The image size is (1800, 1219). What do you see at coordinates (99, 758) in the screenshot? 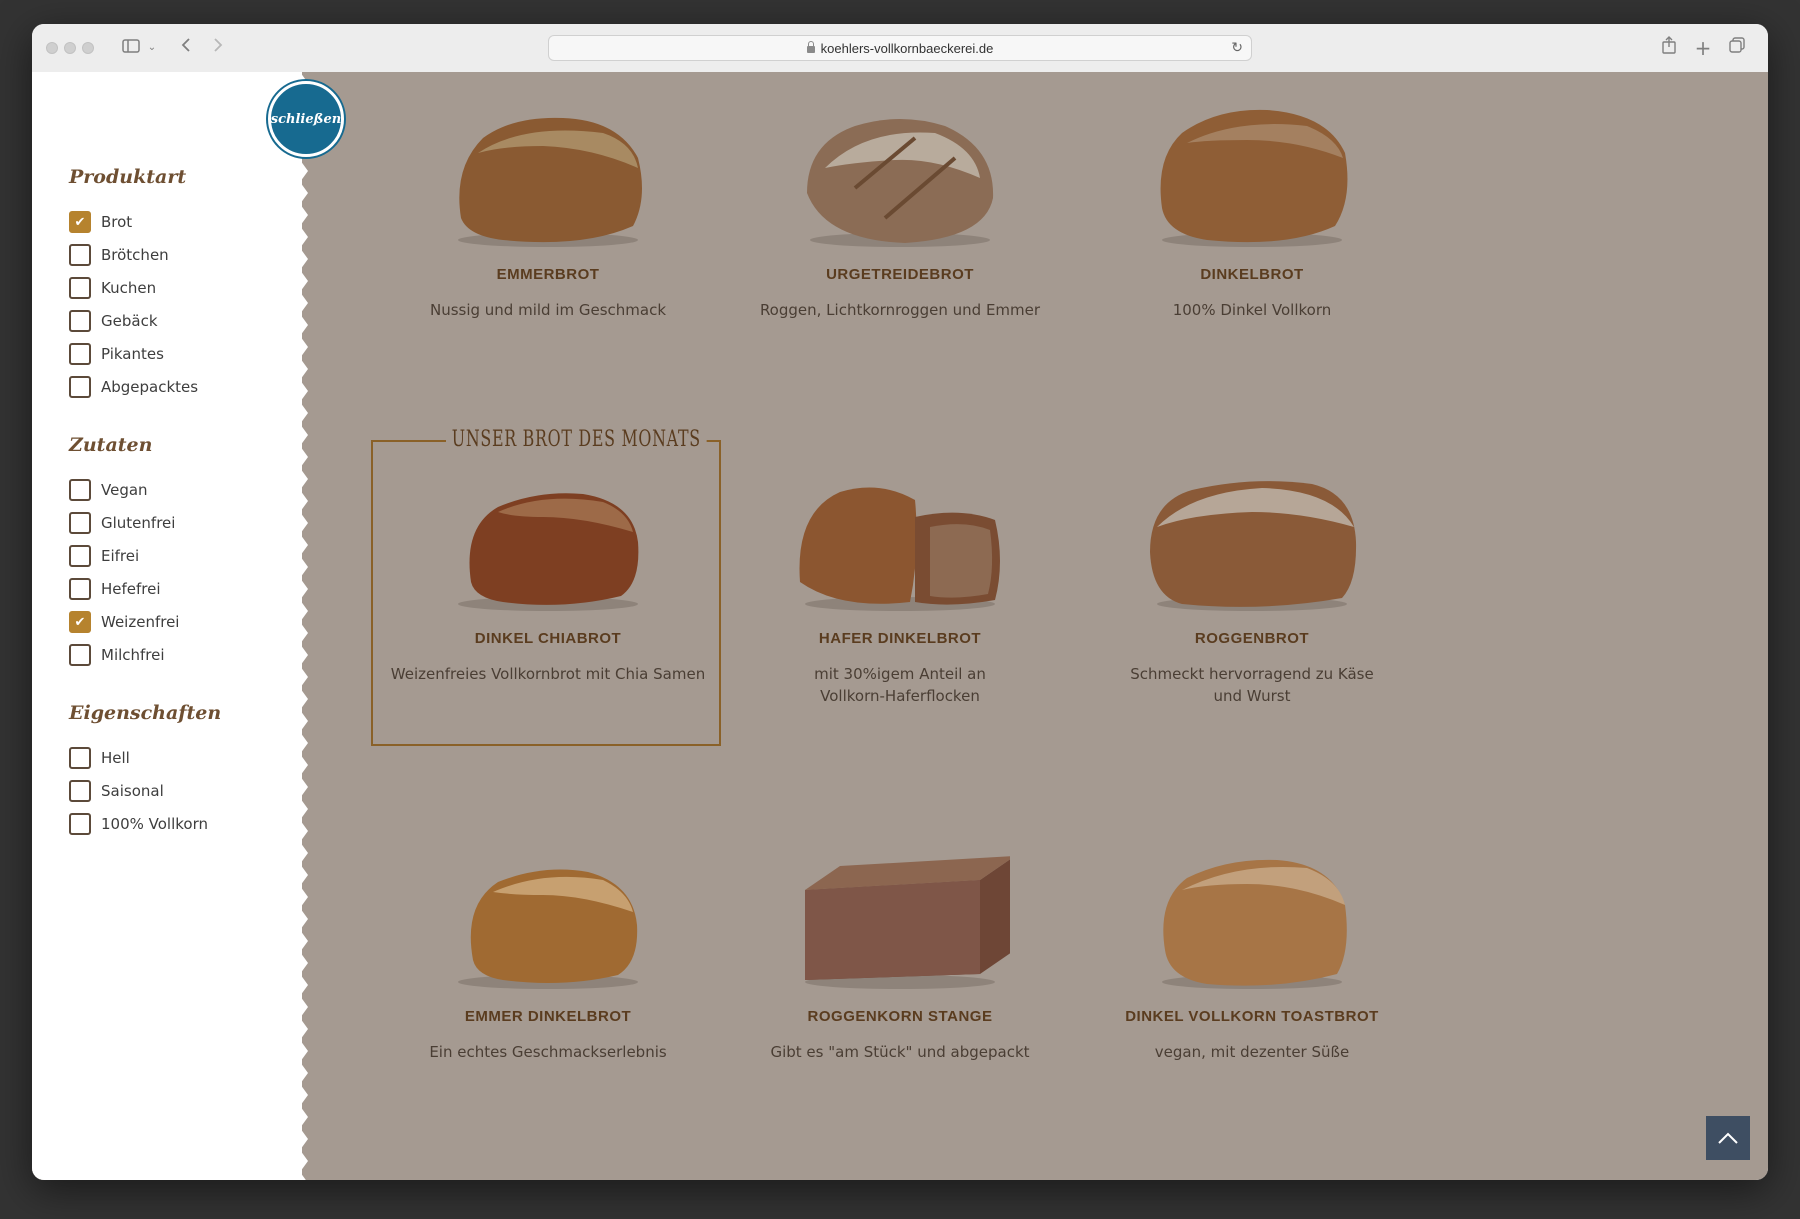
I see `filter-hell: Hell` at bounding box center [99, 758].